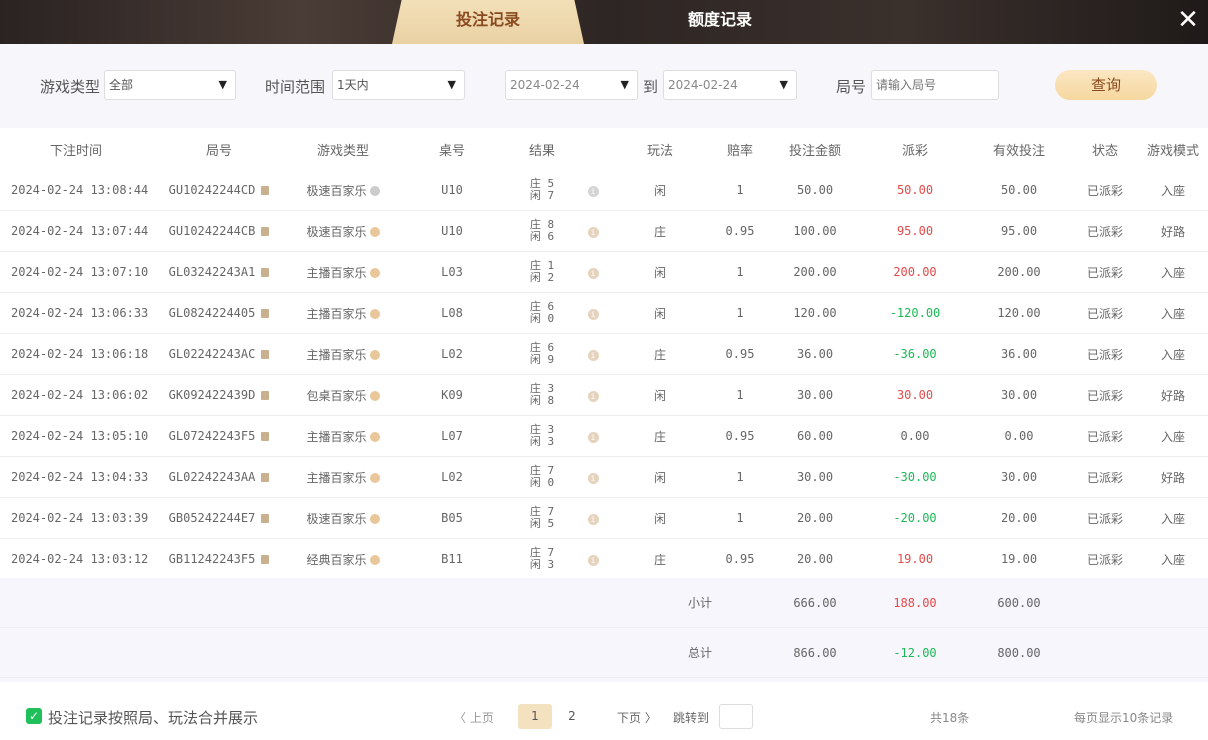  What do you see at coordinates (34, 716) in the screenshot?
I see `merge-checkbox: ✓` at bounding box center [34, 716].